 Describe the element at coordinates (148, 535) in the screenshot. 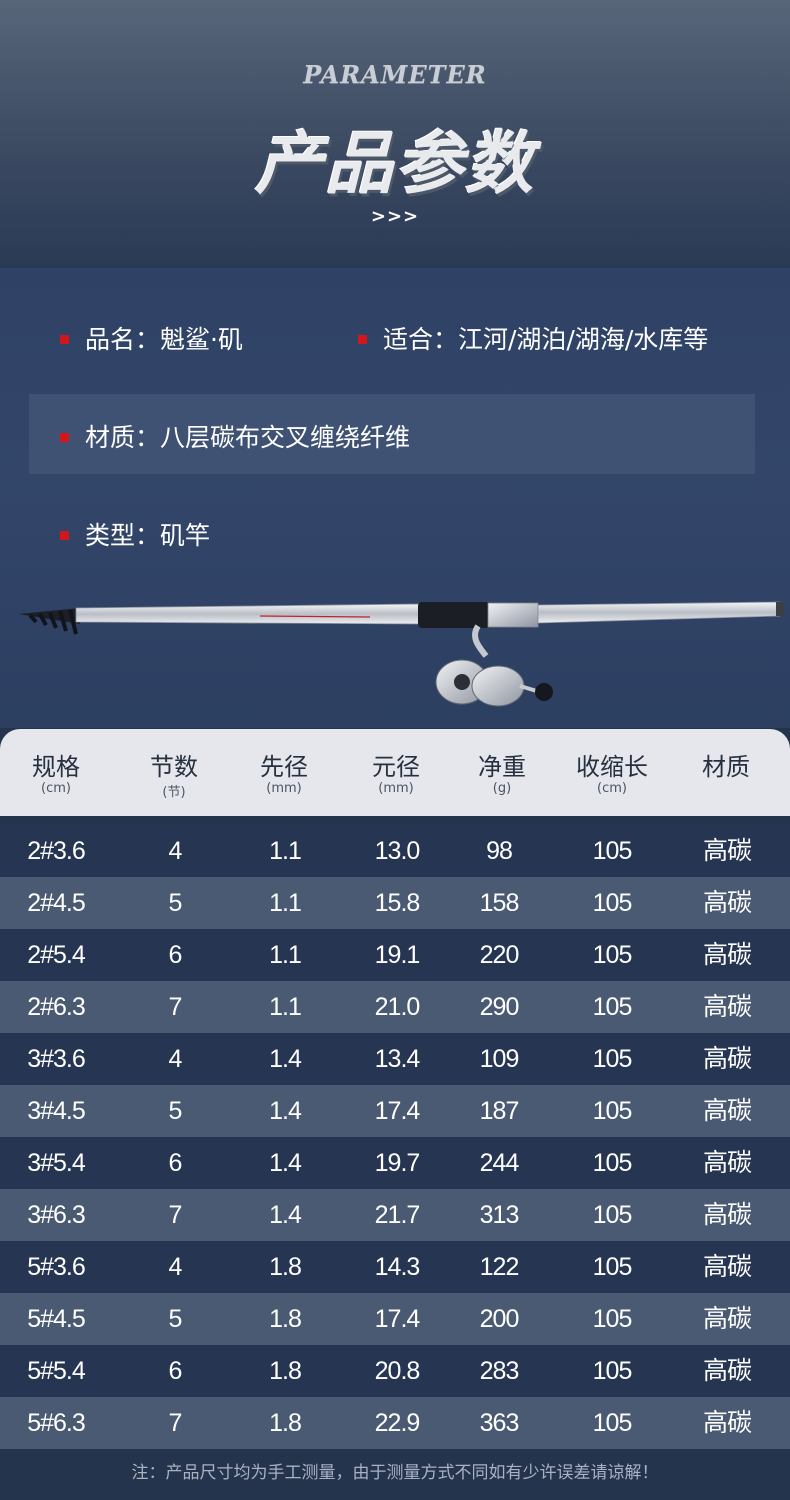

I see `spec-type-text: 类型：矶竿` at that location.